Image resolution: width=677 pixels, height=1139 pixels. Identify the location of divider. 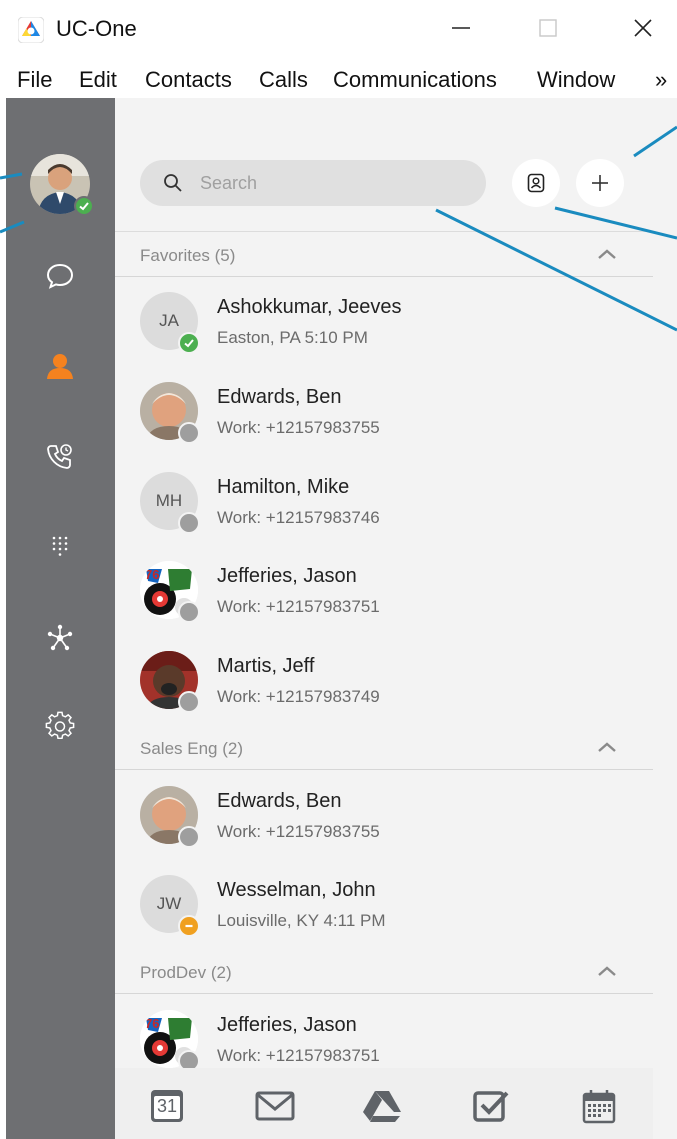
(384, 231).